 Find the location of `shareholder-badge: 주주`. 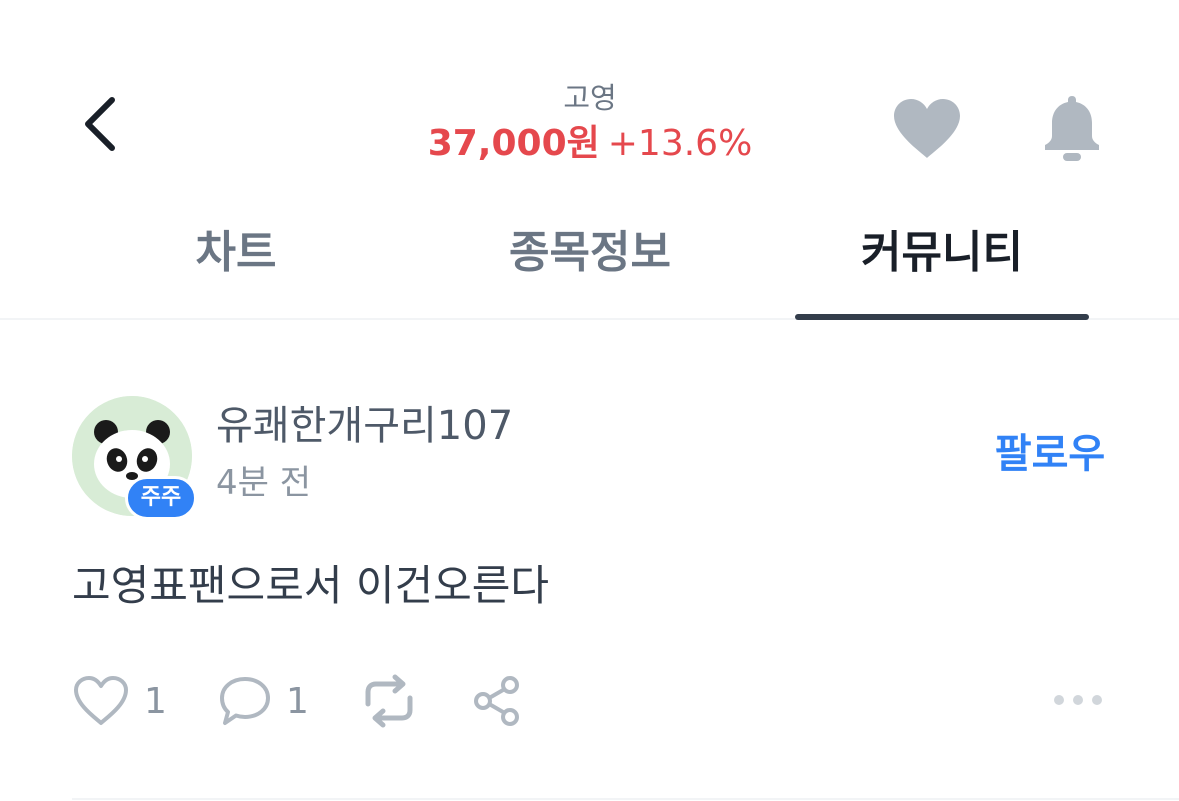

shareholder-badge: 주주 is located at coordinates (161, 498).